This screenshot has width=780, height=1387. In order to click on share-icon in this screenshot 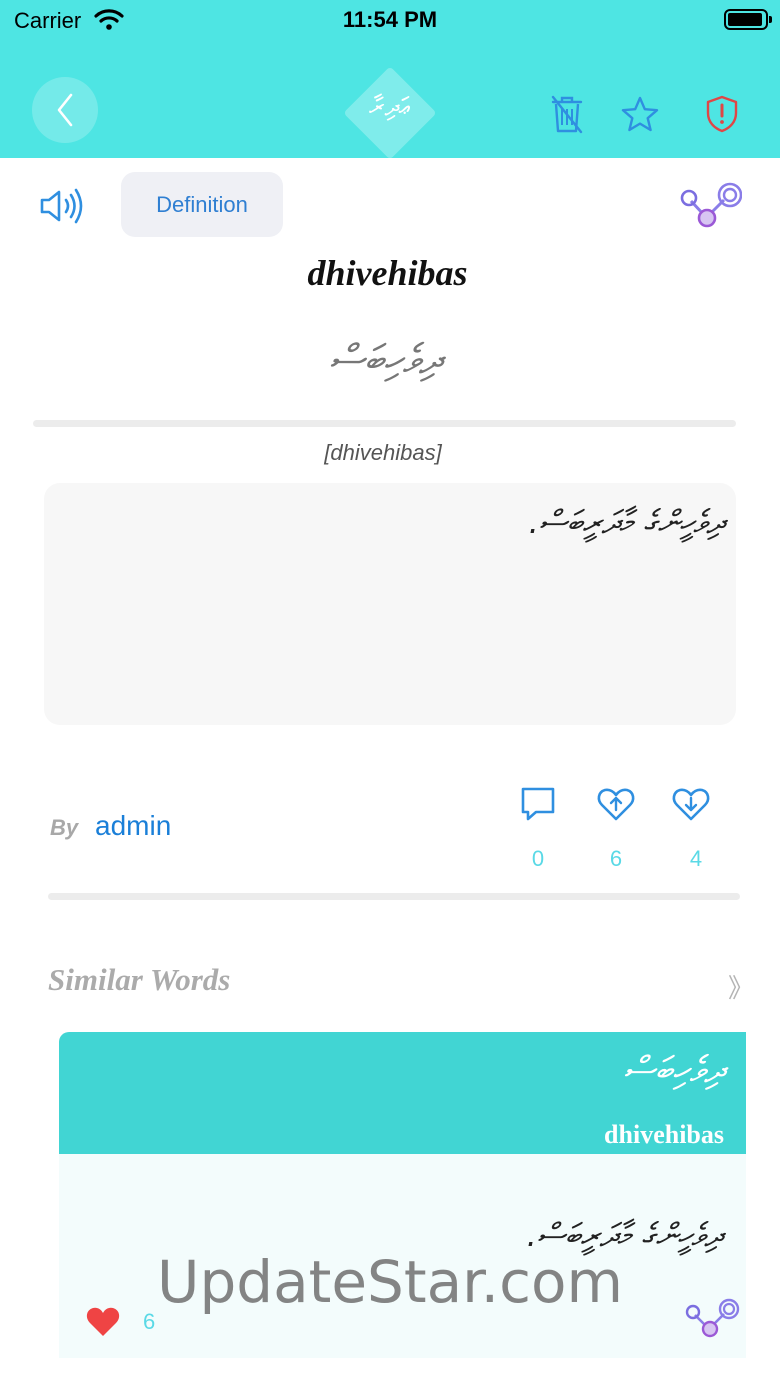, I will do `click(711, 205)`.